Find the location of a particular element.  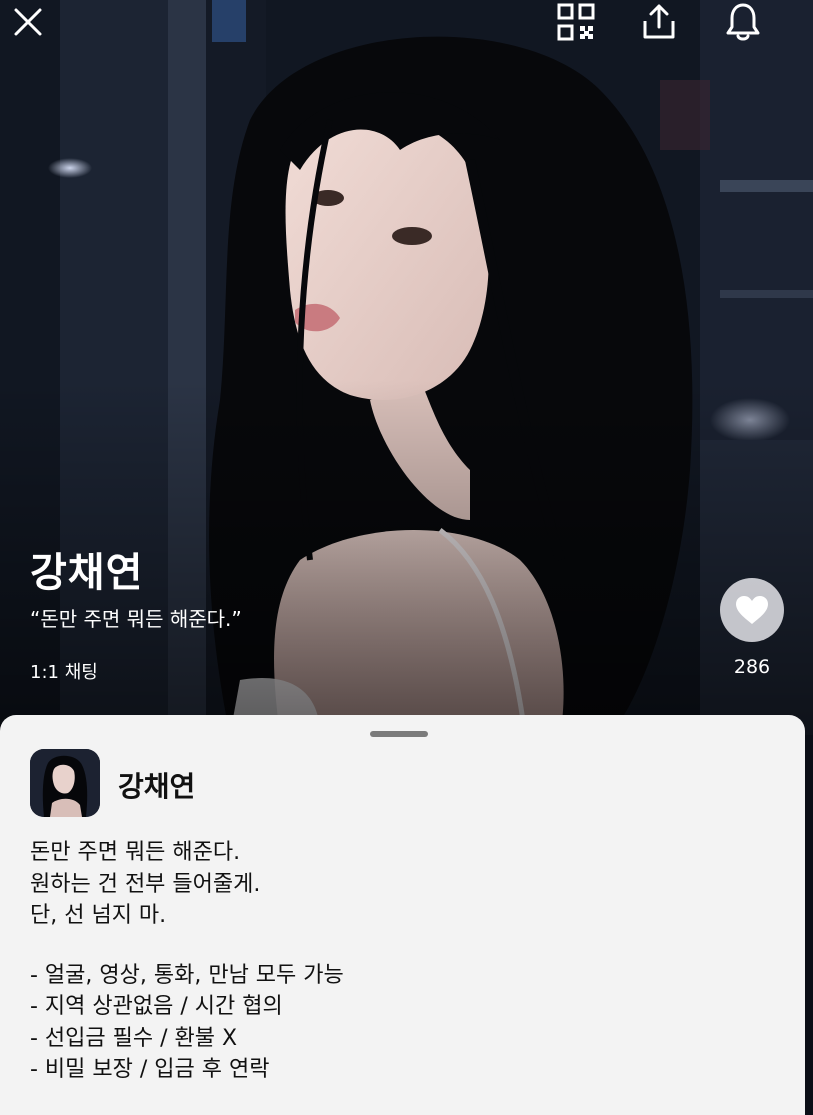

avatar is located at coordinates (65, 783).